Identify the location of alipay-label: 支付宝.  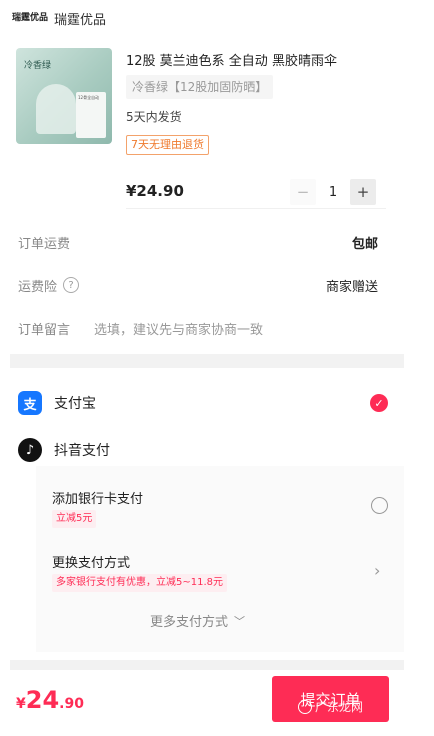
(75, 404).